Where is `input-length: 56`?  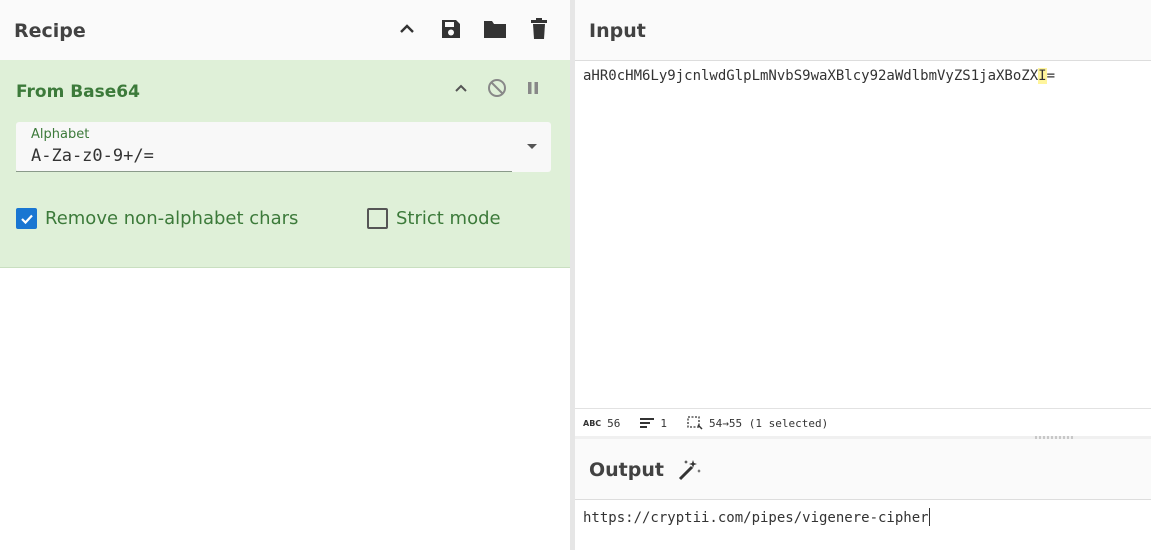 input-length: 56 is located at coordinates (614, 423).